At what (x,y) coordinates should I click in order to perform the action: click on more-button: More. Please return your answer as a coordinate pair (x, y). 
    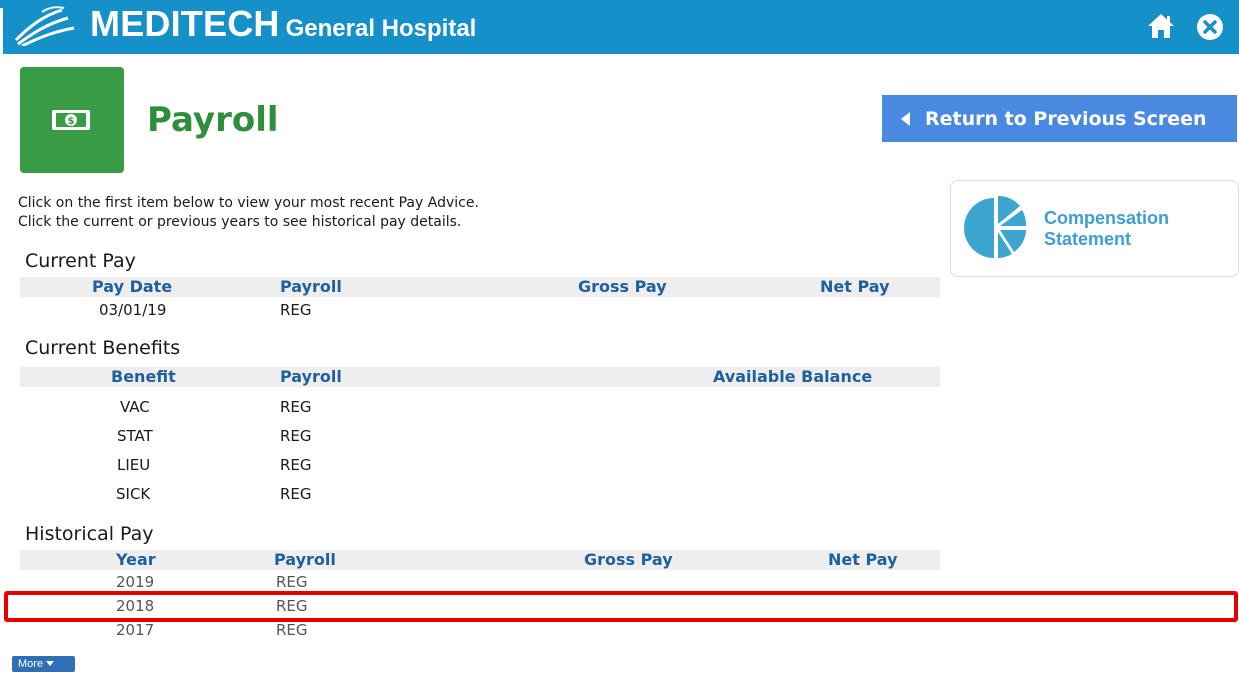
    Looking at the image, I should click on (43, 664).